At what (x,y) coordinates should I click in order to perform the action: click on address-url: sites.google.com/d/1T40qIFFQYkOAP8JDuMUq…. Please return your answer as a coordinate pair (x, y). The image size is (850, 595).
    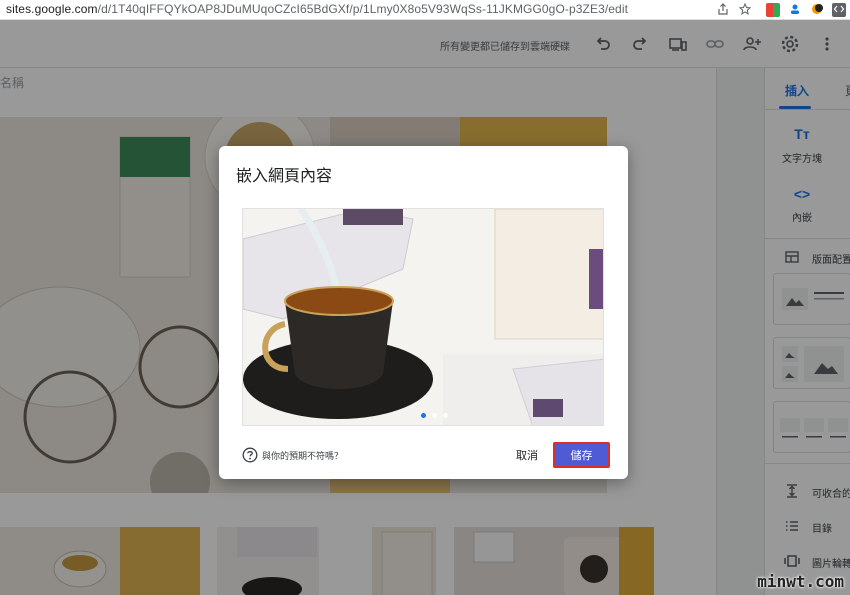
    Looking at the image, I should click on (317, 9).